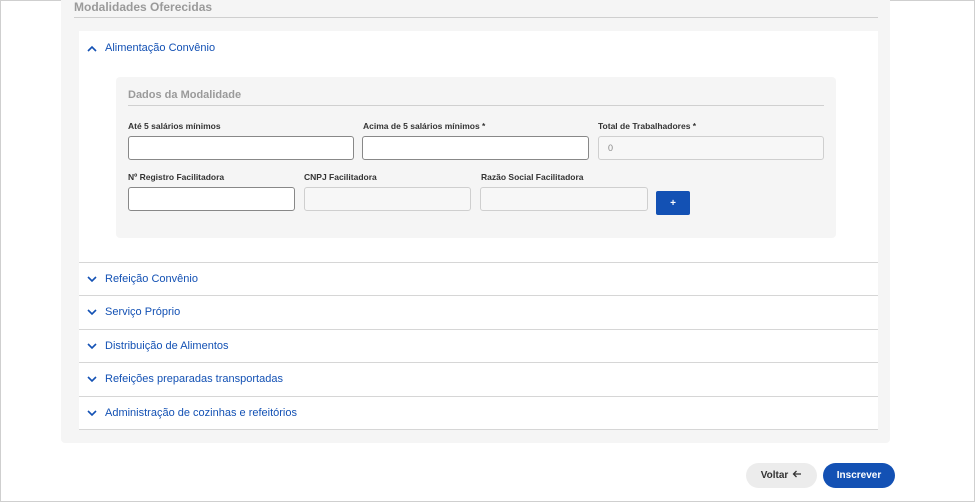 This screenshot has width=975, height=502. What do you see at coordinates (564, 199) in the screenshot?
I see `razao-input` at bounding box center [564, 199].